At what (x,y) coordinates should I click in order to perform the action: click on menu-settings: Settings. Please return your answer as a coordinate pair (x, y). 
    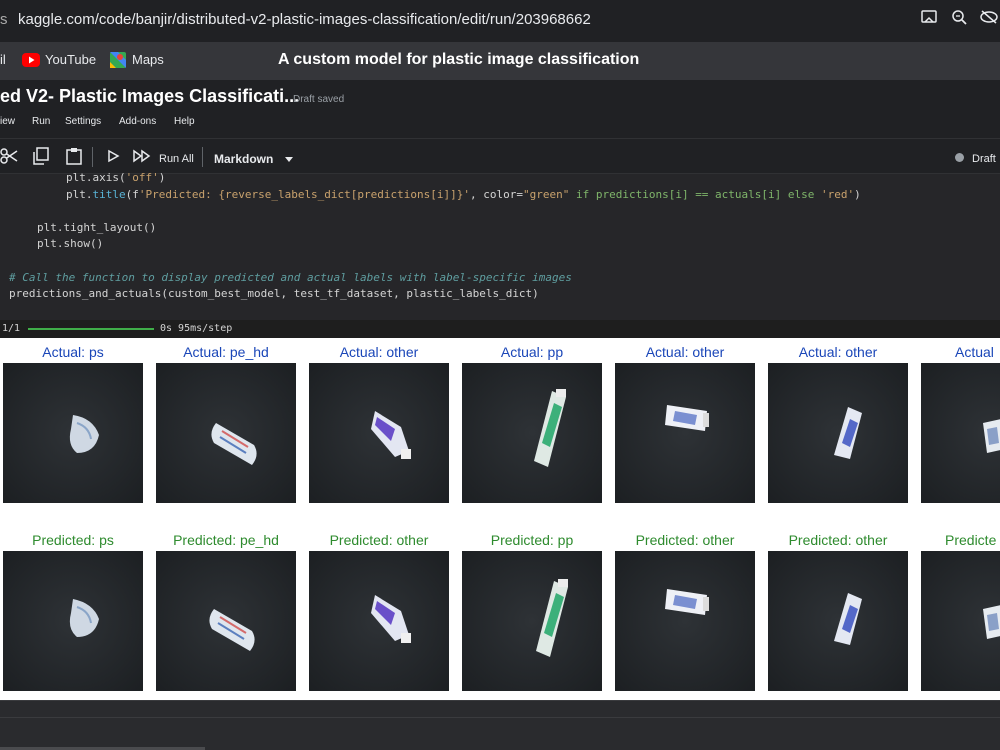
    Looking at the image, I should click on (83, 121).